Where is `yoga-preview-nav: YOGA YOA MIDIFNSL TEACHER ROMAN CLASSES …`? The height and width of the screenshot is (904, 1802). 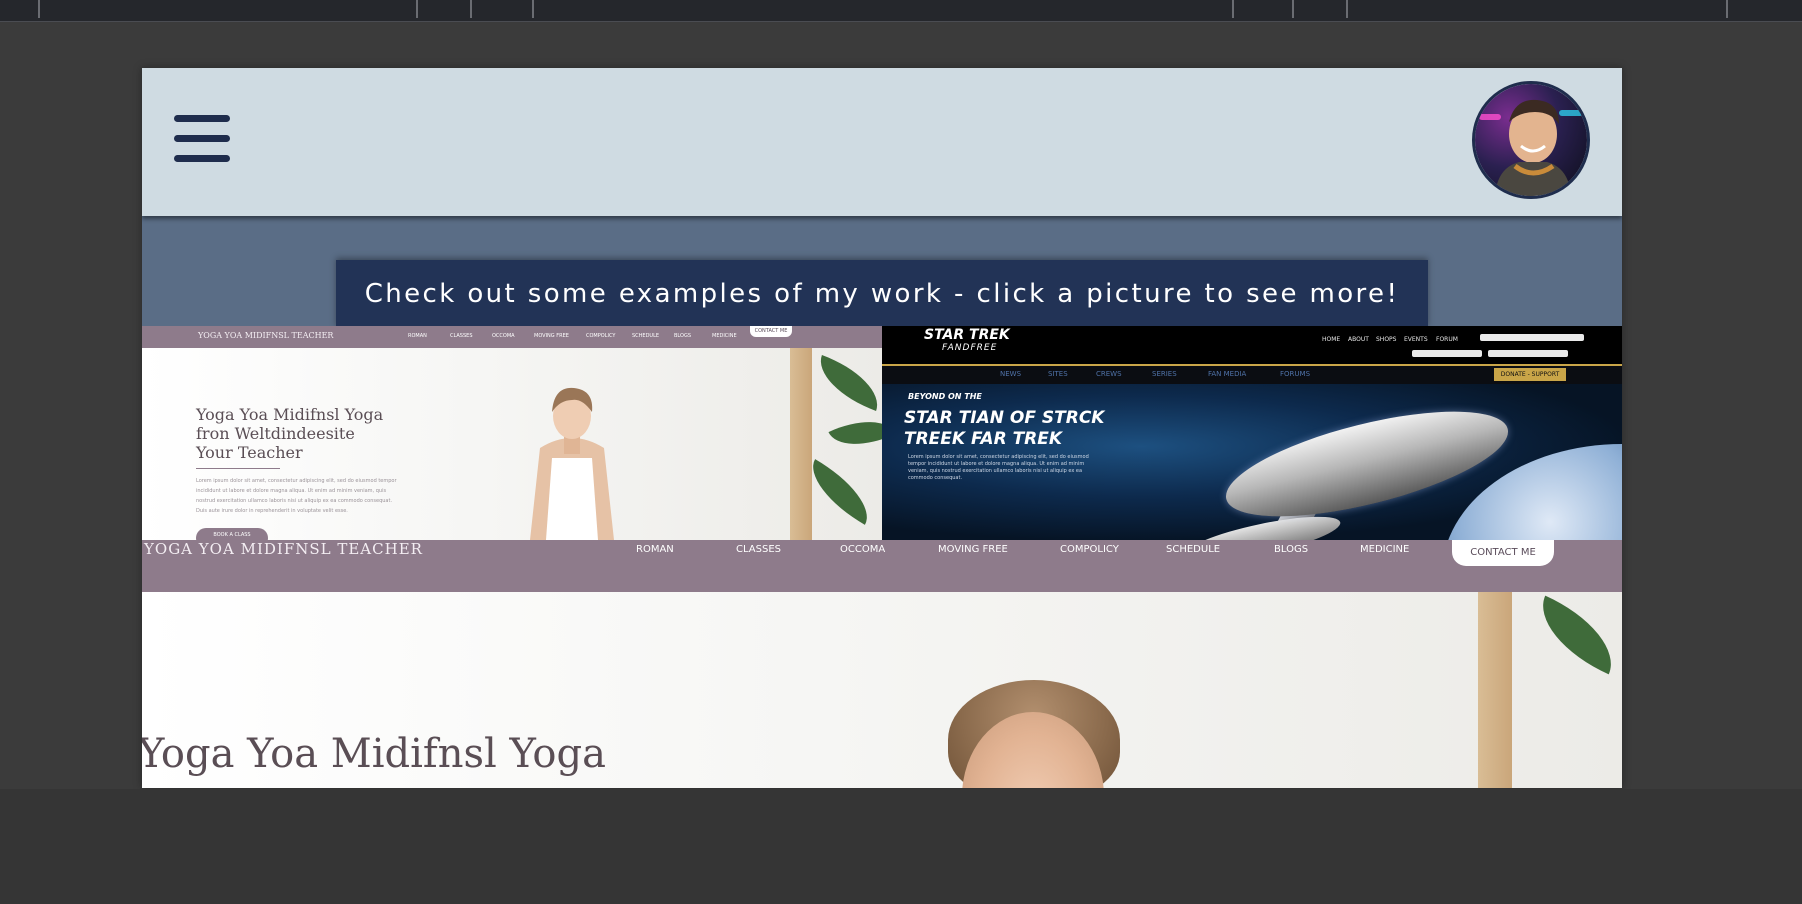 yoga-preview-nav: YOGA YOA MIDIFNSL TEACHER ROMAN CLASSES … is located at coordinates (882, 566).